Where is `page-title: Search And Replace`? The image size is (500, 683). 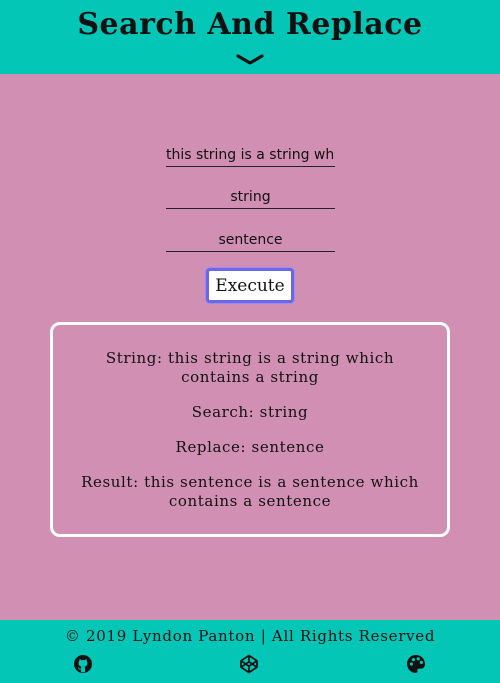 page-title: Search And Replace is located at coordinates (250, 24).